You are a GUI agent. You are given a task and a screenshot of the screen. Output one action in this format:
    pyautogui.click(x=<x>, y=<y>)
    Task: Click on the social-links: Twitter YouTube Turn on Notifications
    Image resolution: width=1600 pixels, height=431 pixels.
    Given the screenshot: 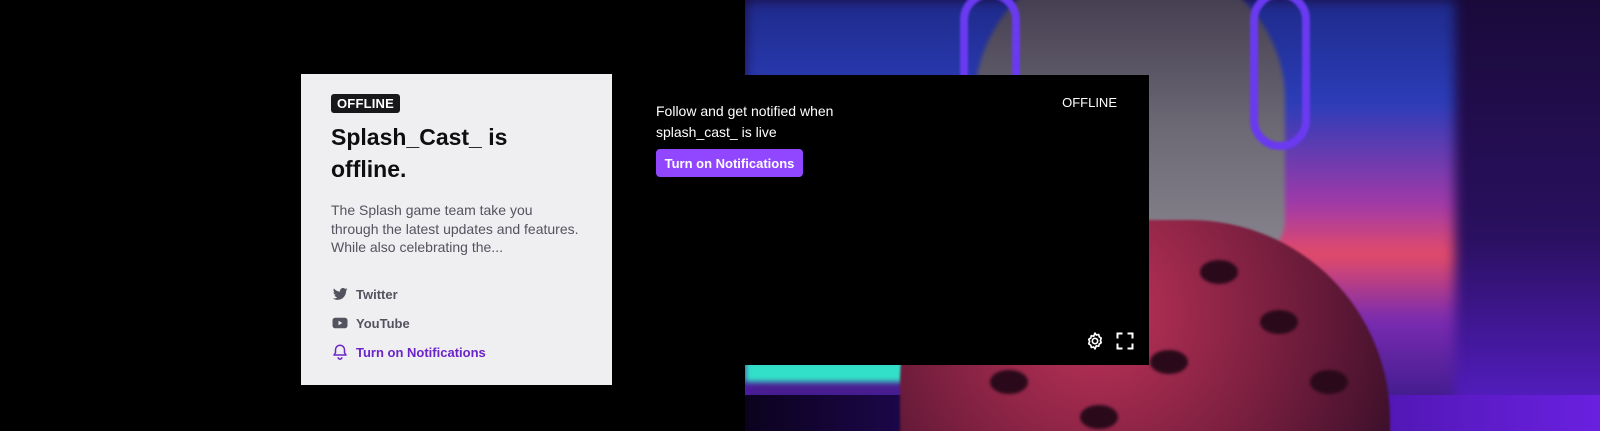 What is the action you would take?
    pyautogui.click(x=456, y=323)
    